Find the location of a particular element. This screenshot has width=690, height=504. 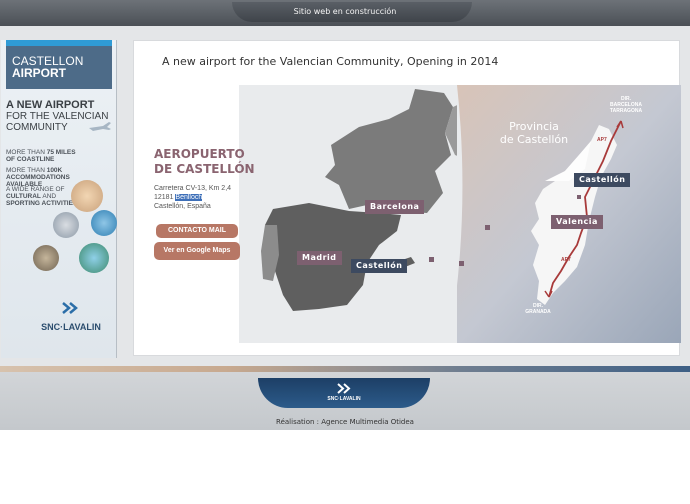

headline-line1: A NEW AIRPORT is located at coordinates (50, 105).